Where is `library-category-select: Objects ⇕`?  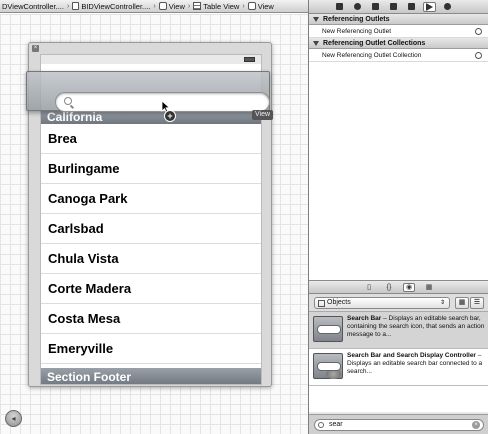
library-category-select: Objects ⇕ is located at coordinates (382, 303).